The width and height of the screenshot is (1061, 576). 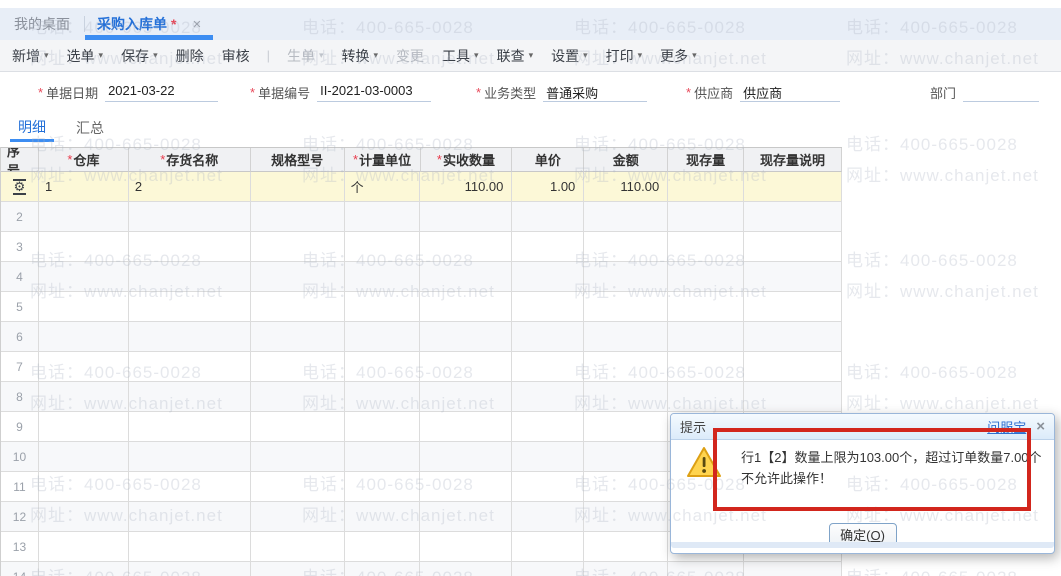 I want to click on grid-column-header: 序号, so click(x=20, y=160).